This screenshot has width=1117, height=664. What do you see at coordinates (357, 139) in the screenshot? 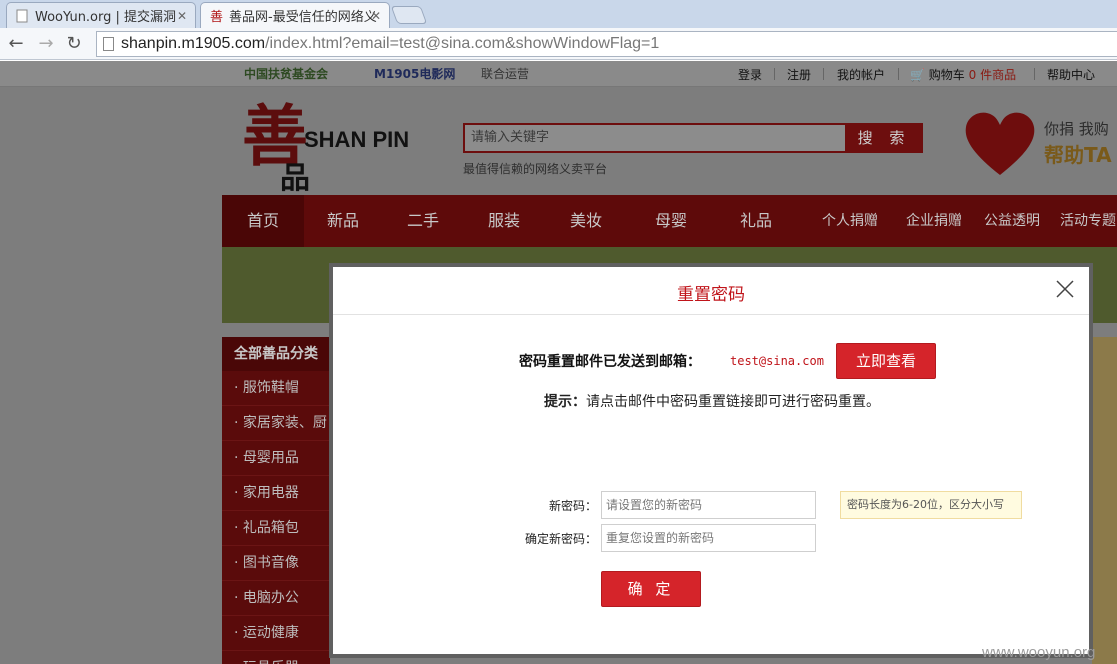
I see `logo-text: SHAN PIN` at bounding box center [357, 139].